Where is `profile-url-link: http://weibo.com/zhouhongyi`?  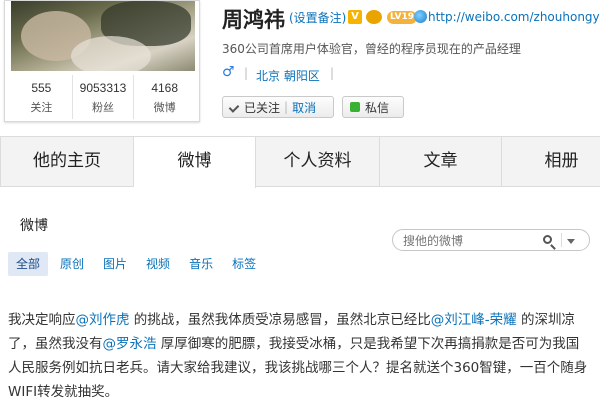
profile-url-link: http://weibo.com/zhouhongyi is located at coordinates (514, 17).